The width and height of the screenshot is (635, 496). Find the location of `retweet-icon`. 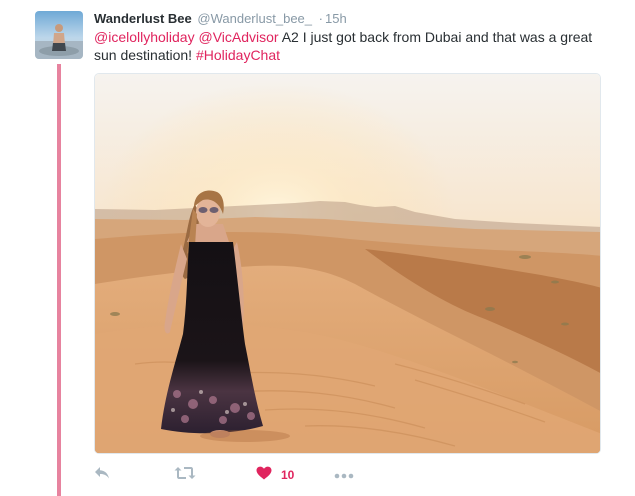

retweet-icon is located at coordinates (185, 475).